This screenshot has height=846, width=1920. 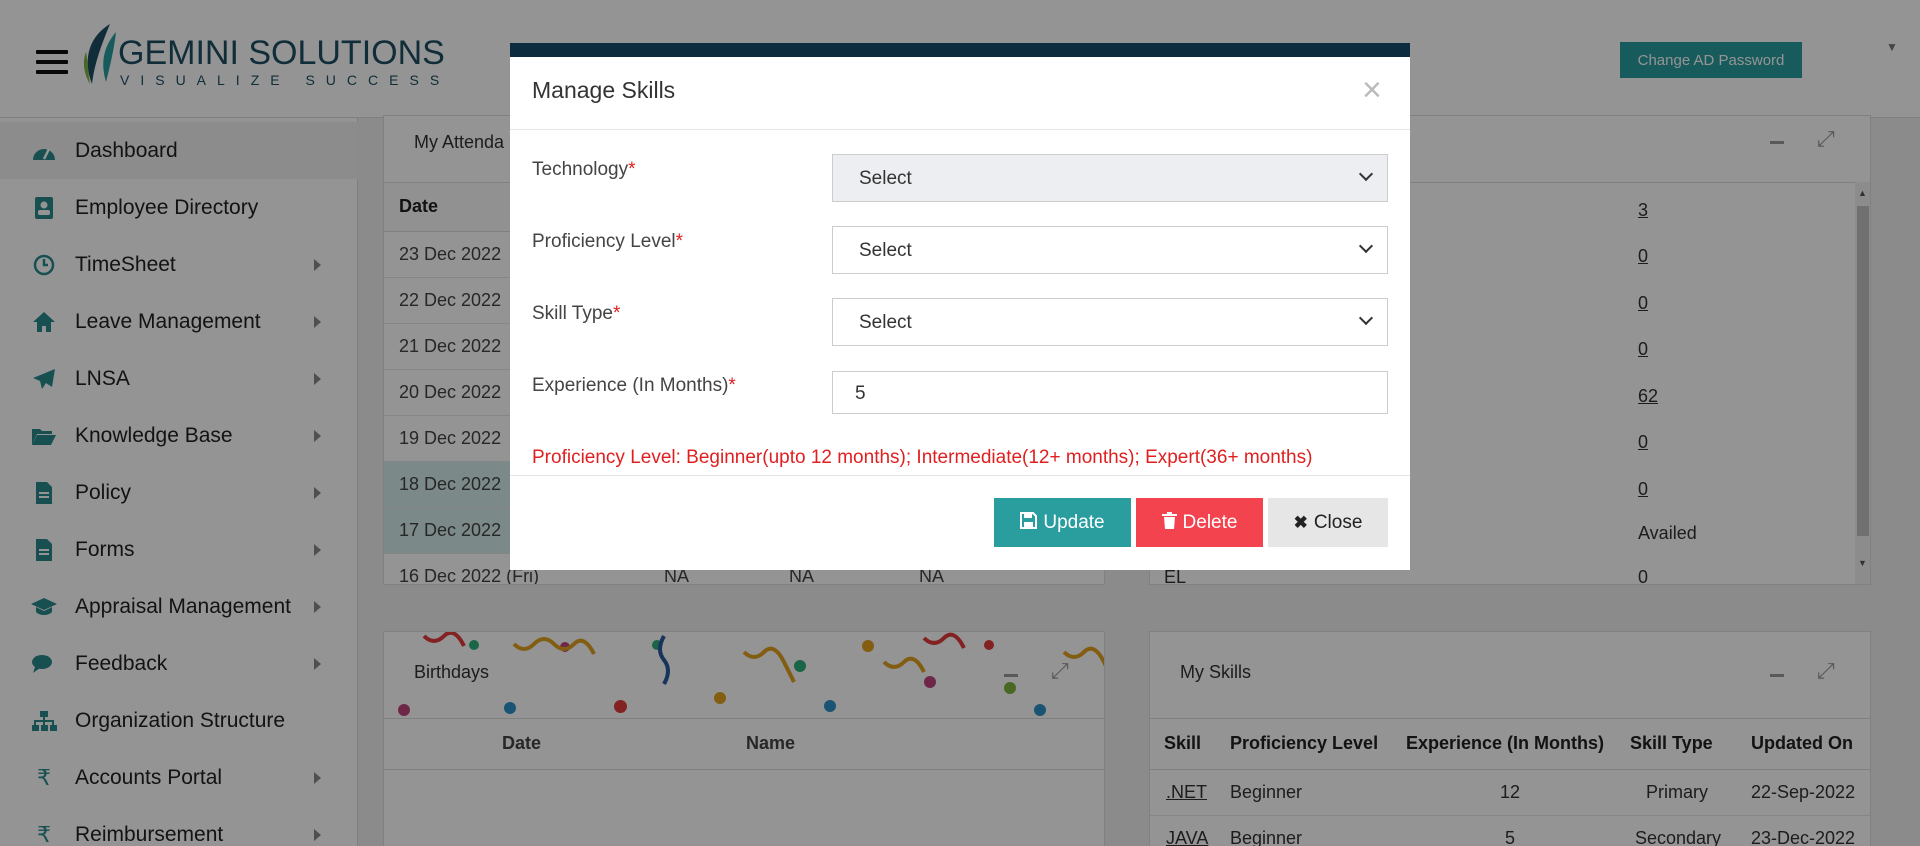 What do you see at coordinates (1110, 250) in the screenshot?
I see `proficiency-level-select: Select` at bounding box center [1110, 250].